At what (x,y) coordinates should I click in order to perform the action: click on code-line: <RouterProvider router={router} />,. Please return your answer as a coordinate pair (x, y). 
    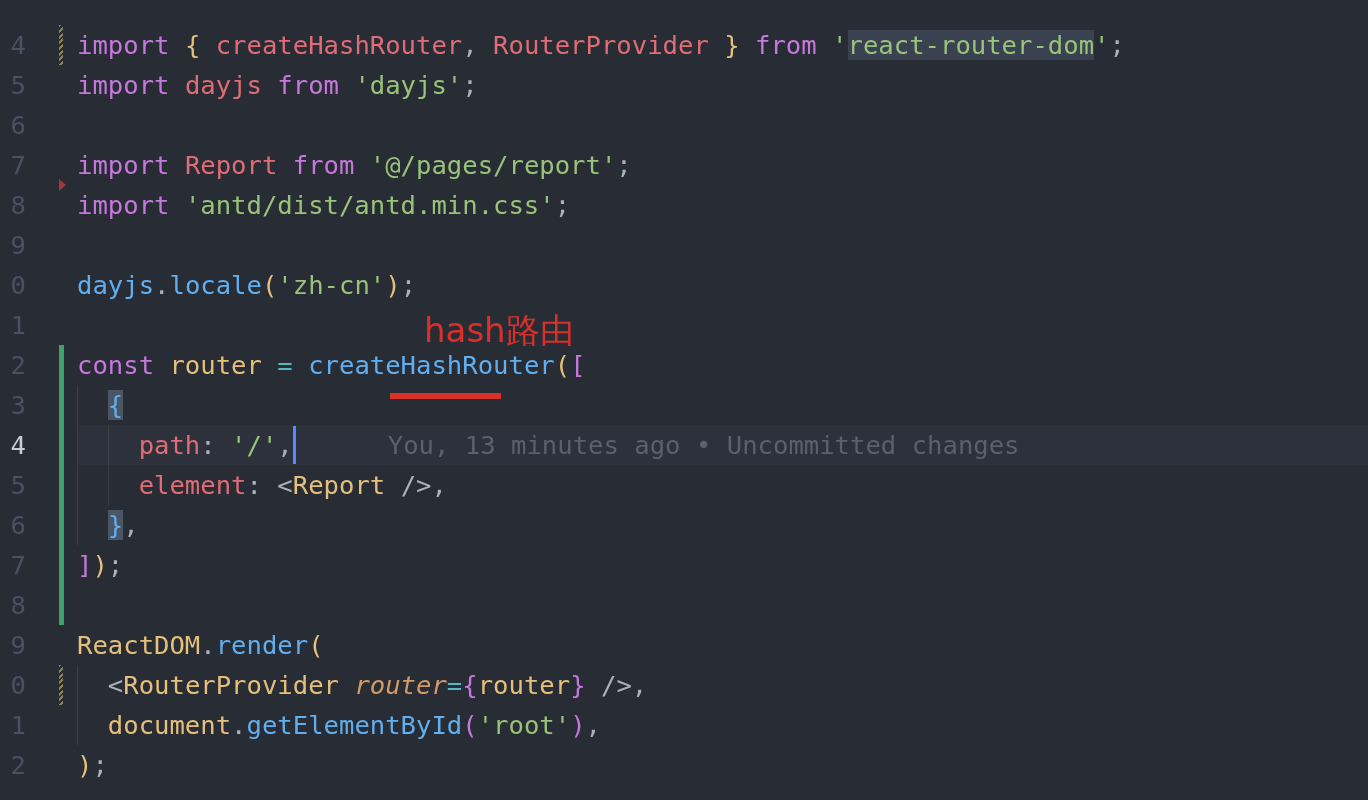
    Looking at the image, I should click on (377, 685).